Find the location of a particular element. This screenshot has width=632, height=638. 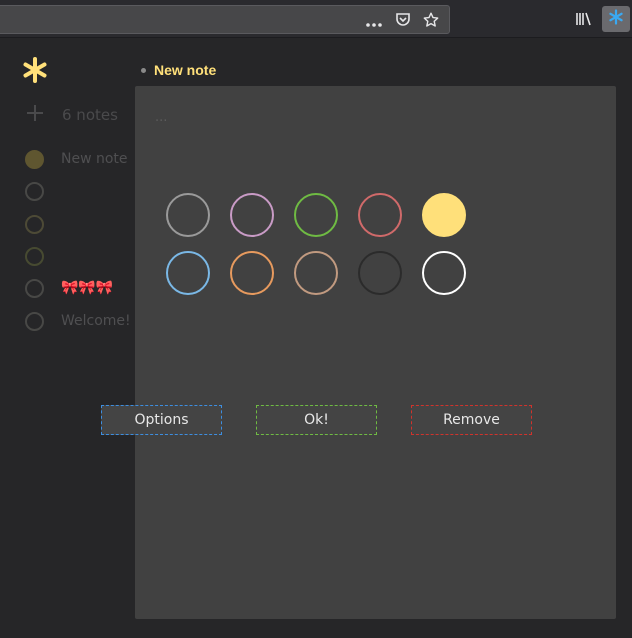

note-label: 🎀🎀🎀 is located at coordinates (87, 288).